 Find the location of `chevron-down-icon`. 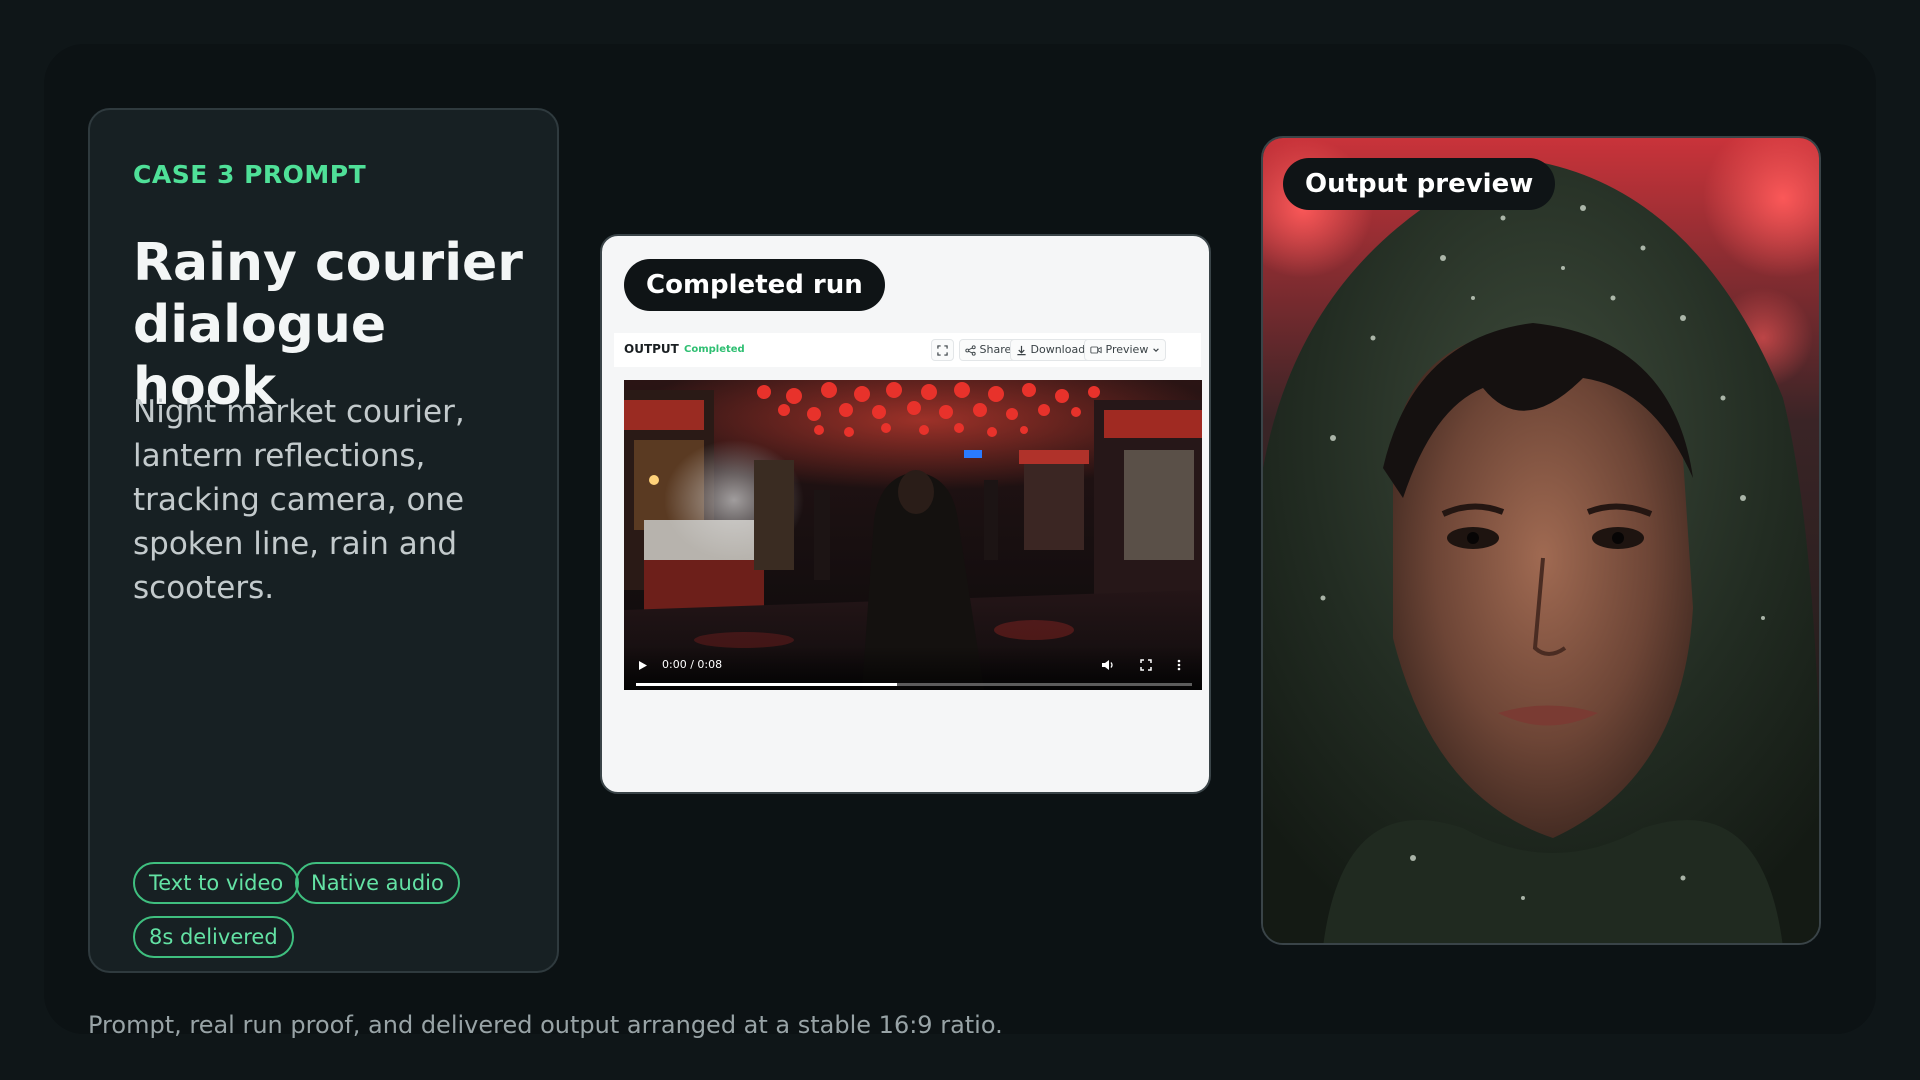

chevron-down-icon is located at coordinates (1156, 350).